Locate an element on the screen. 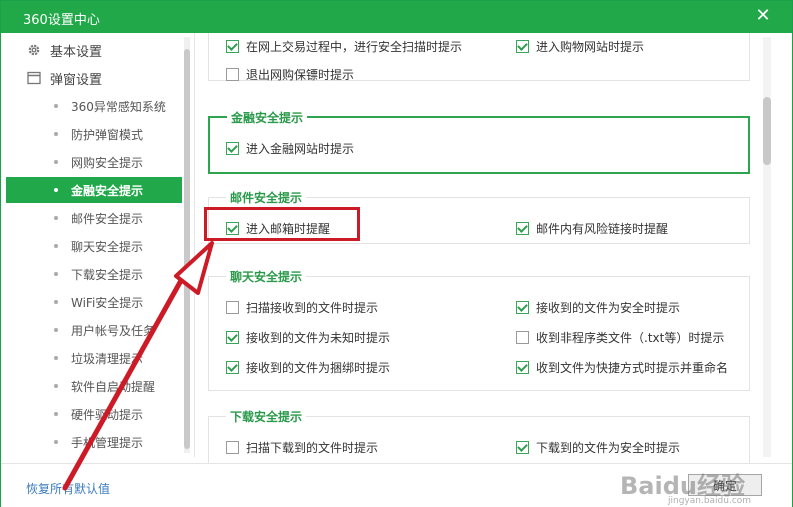 This screenshot has width=793, height=507. sidebar-item-label: 弹窗设置 is located at coordinates (76, 80).